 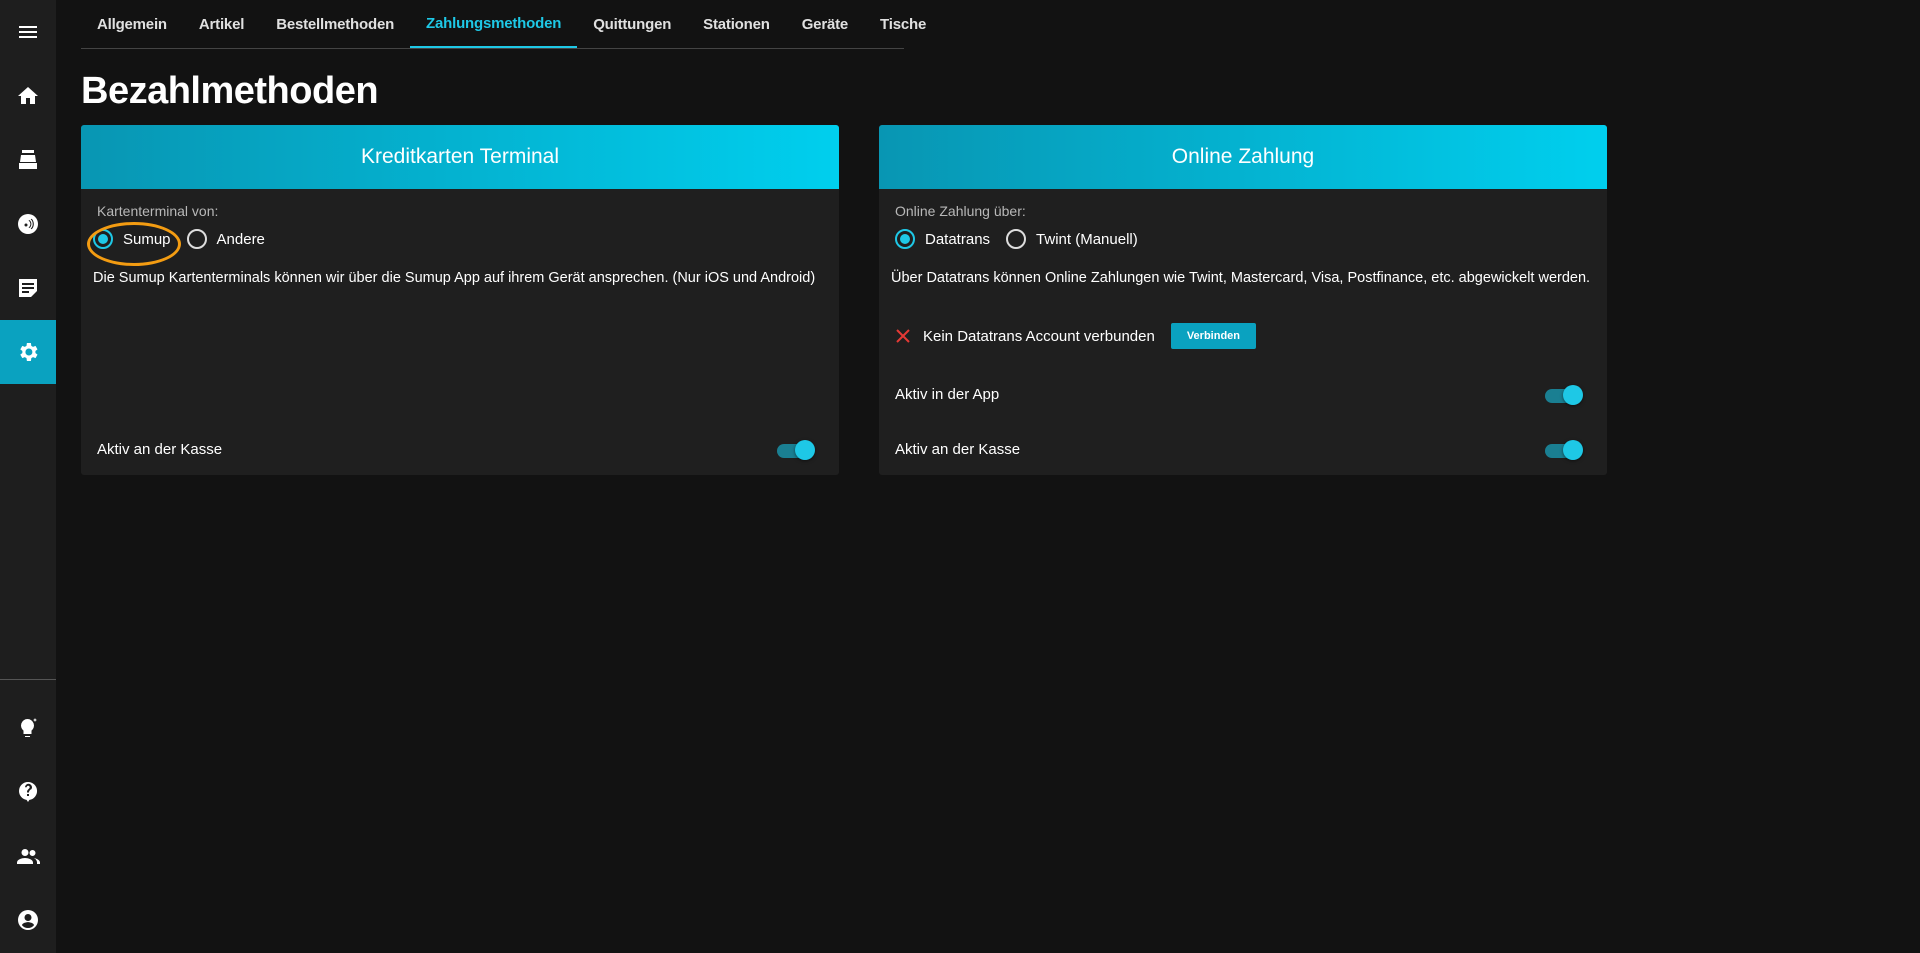 I want to click on radio-label: Twint (Manuell), so click(x=1087, y=239).